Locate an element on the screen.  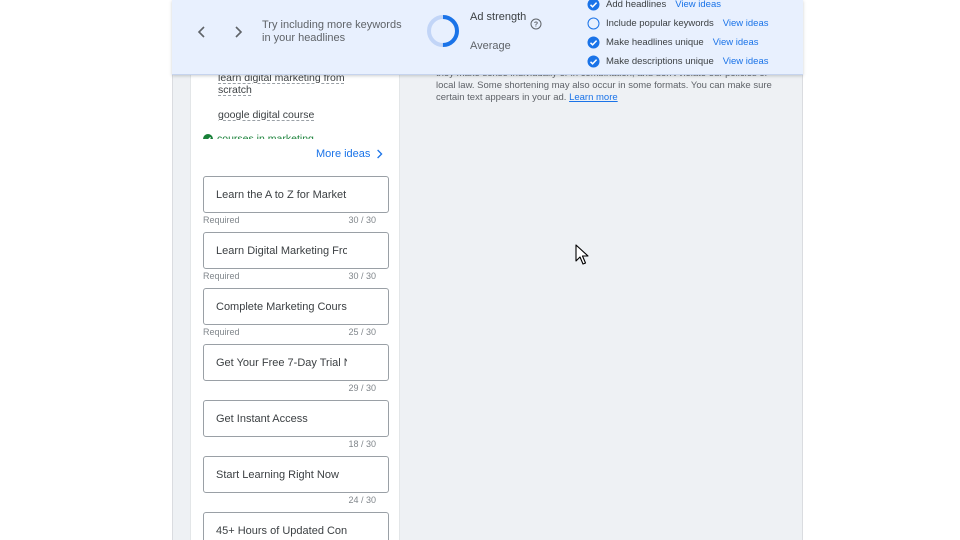
ad-strength-gauge is located at coordinates (443, 31).